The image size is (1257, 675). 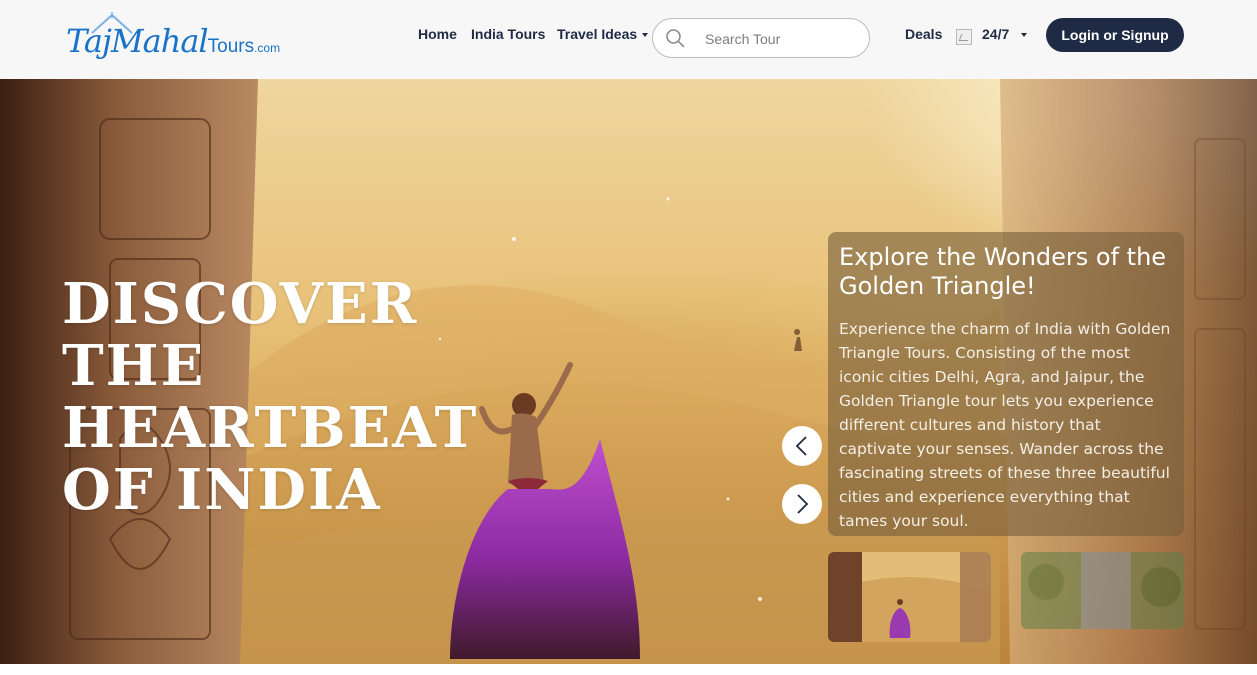 I want to click on chevron-right-icon, so click(x=803, y=504).